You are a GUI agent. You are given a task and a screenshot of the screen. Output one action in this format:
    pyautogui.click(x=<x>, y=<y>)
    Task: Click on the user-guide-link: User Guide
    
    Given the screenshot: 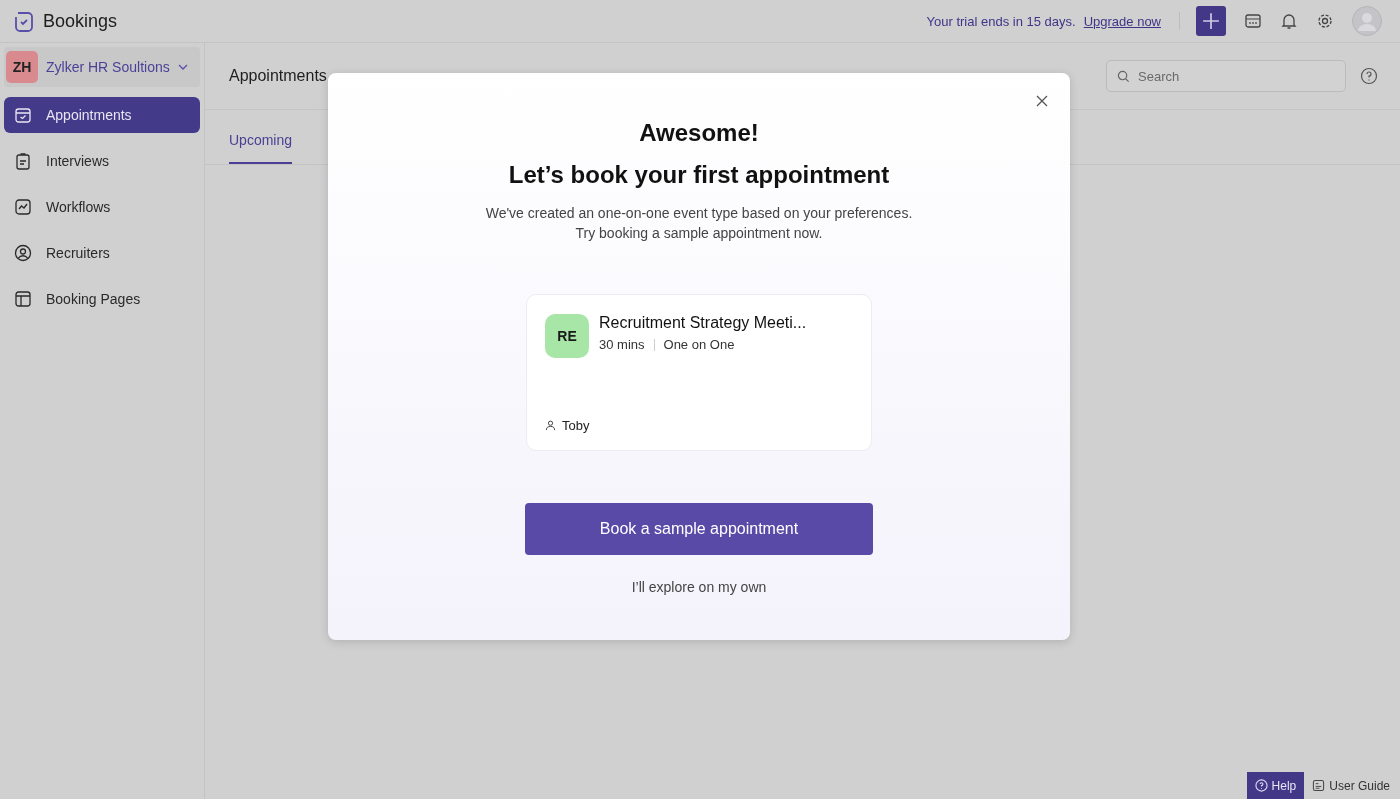 What is the action you would take?
    pyautogui.click(x=1351, y=785)
    